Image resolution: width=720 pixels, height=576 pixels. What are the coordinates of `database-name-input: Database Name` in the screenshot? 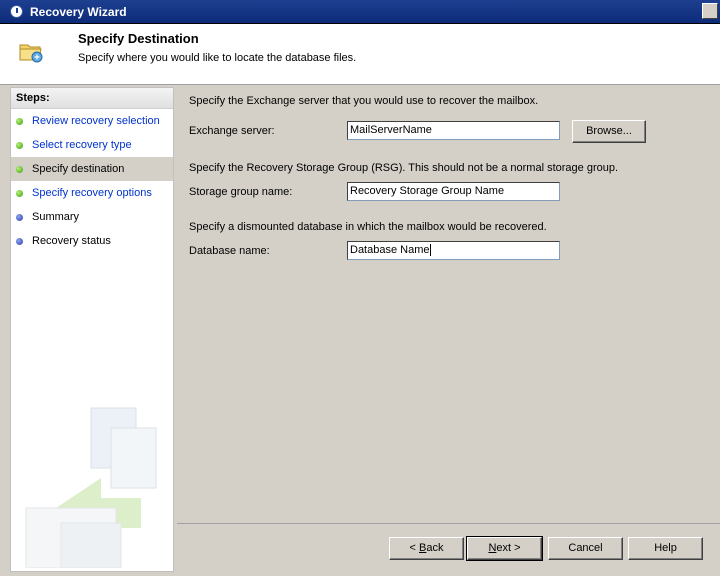 It's located at (453, 250).